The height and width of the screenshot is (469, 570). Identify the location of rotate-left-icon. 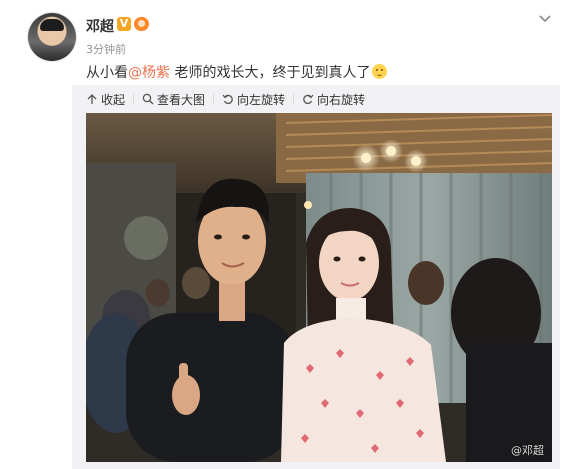
(227, 99).